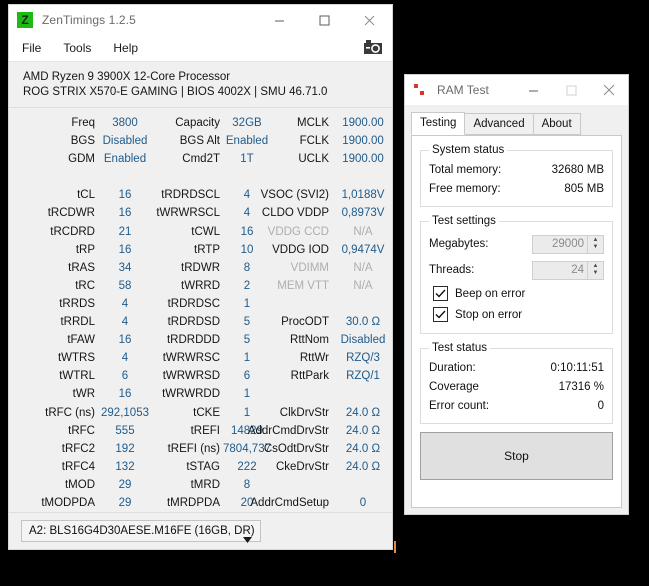  I want to click on timings-row: tFAW 16 tRDRDDD 5 RttNom Disabled, so click(200, 340).